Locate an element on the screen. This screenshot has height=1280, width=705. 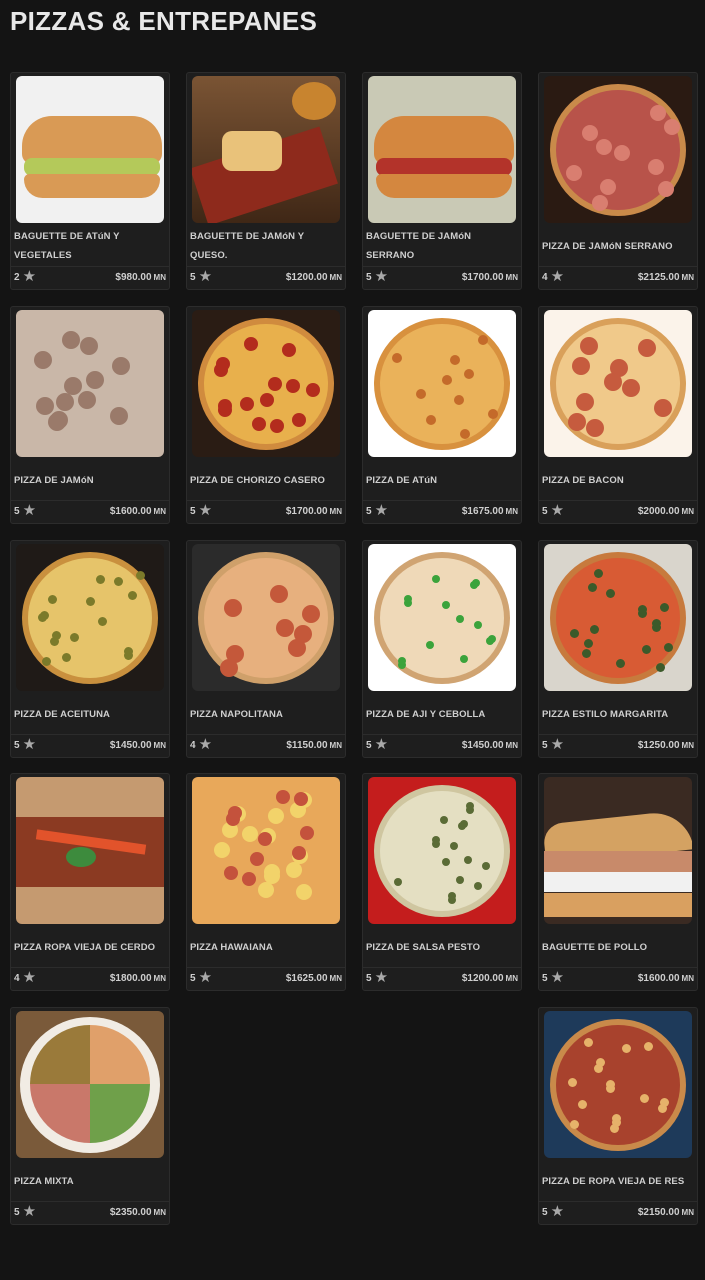
product-rating: 4 ★ is located at coordinates (553, 276).